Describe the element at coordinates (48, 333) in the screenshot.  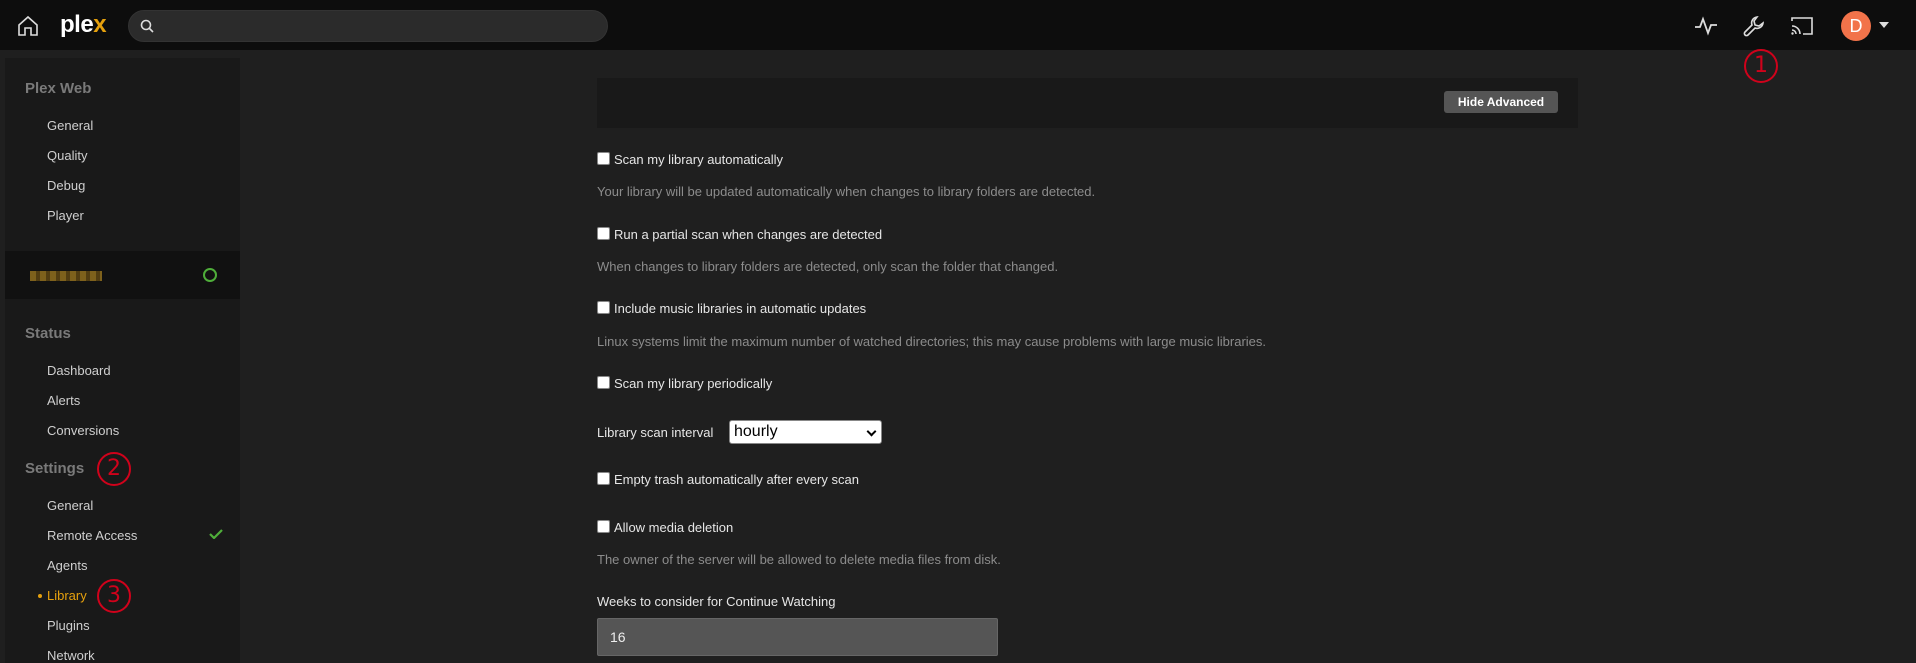
I see `section-title-status: Status` at that location.